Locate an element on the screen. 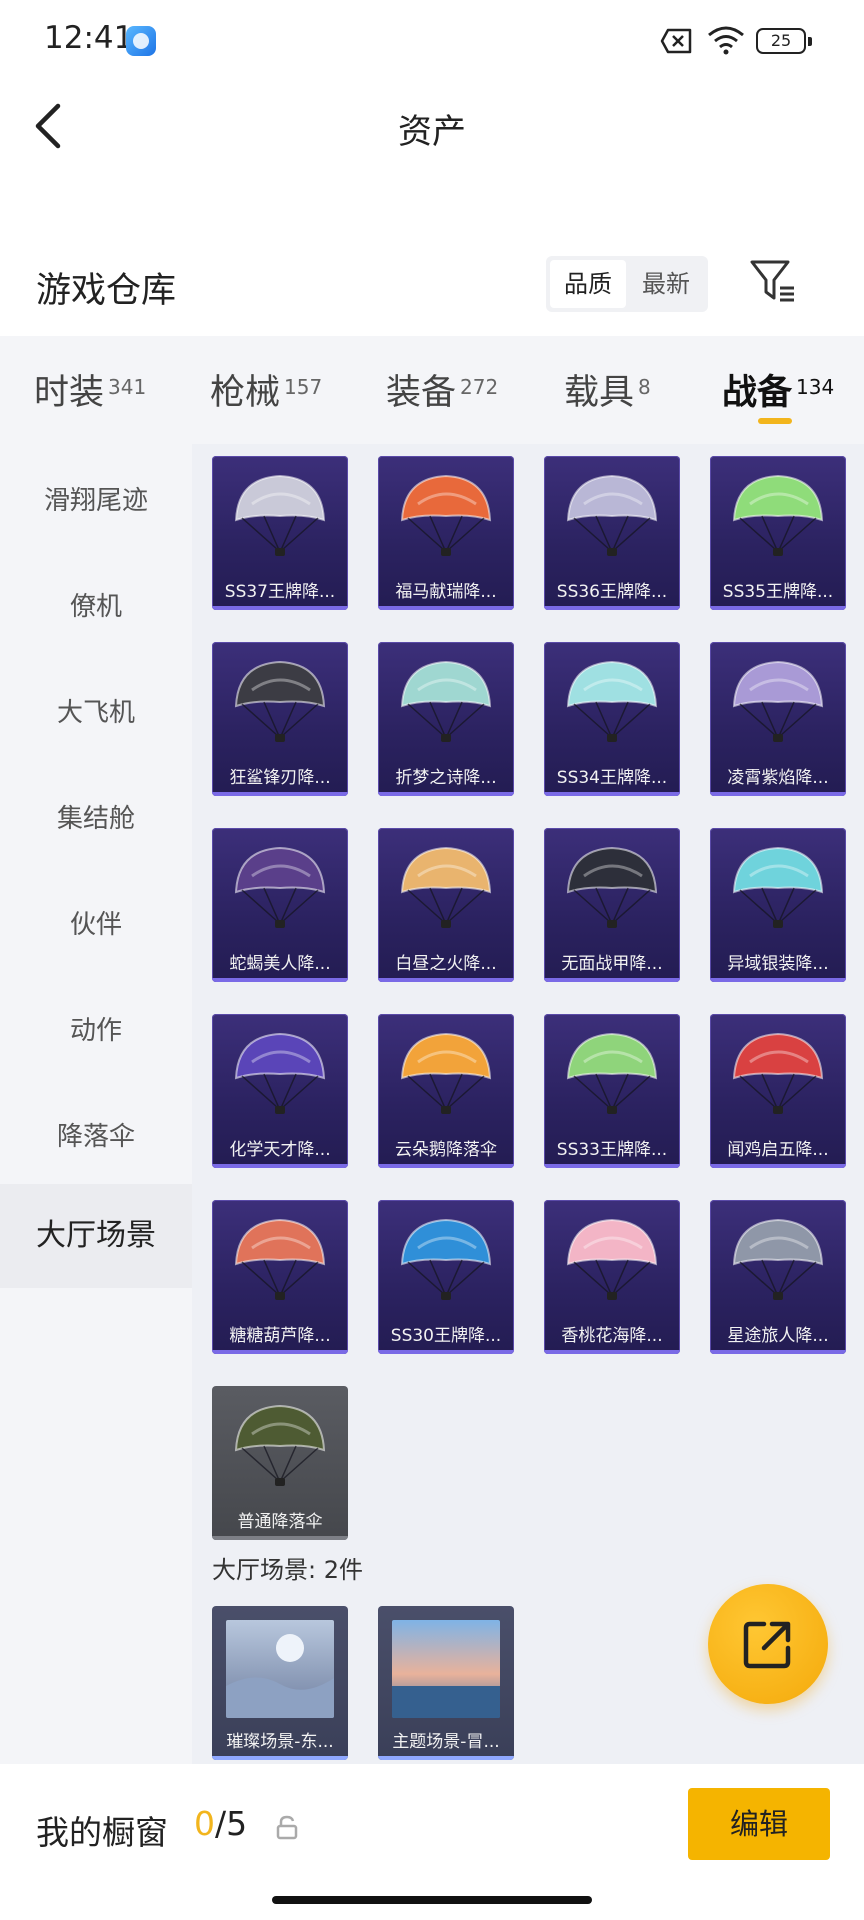 The height and width of the screenshot is (1920, 864). tab-combat-gear: 战备 134 is located at coordinates (778, 389).